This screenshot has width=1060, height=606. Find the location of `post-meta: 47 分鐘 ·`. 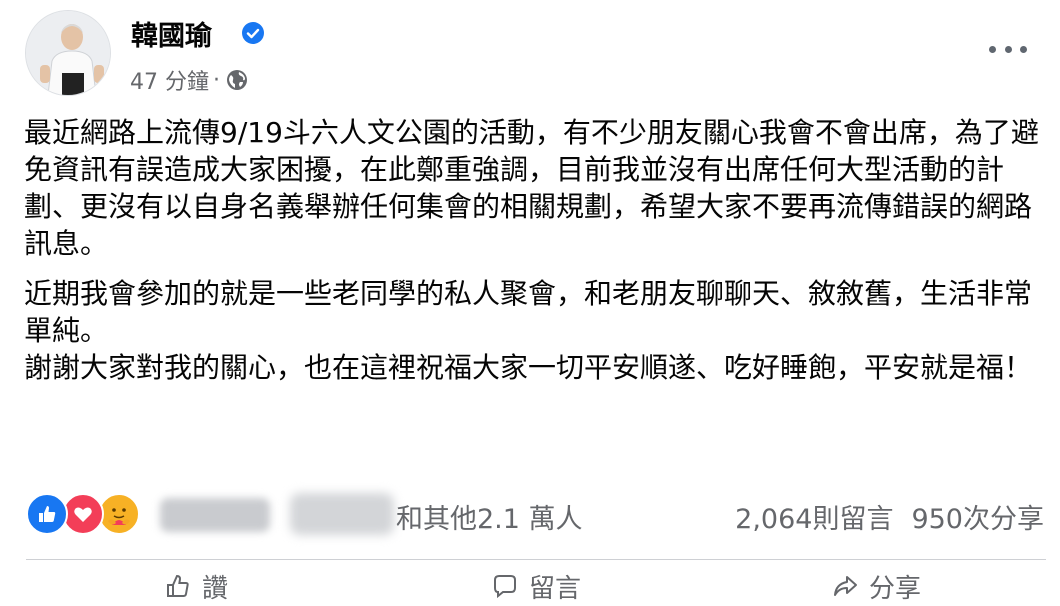

post-meta: 47 分鐘 · is located at coordinates (189, 80).